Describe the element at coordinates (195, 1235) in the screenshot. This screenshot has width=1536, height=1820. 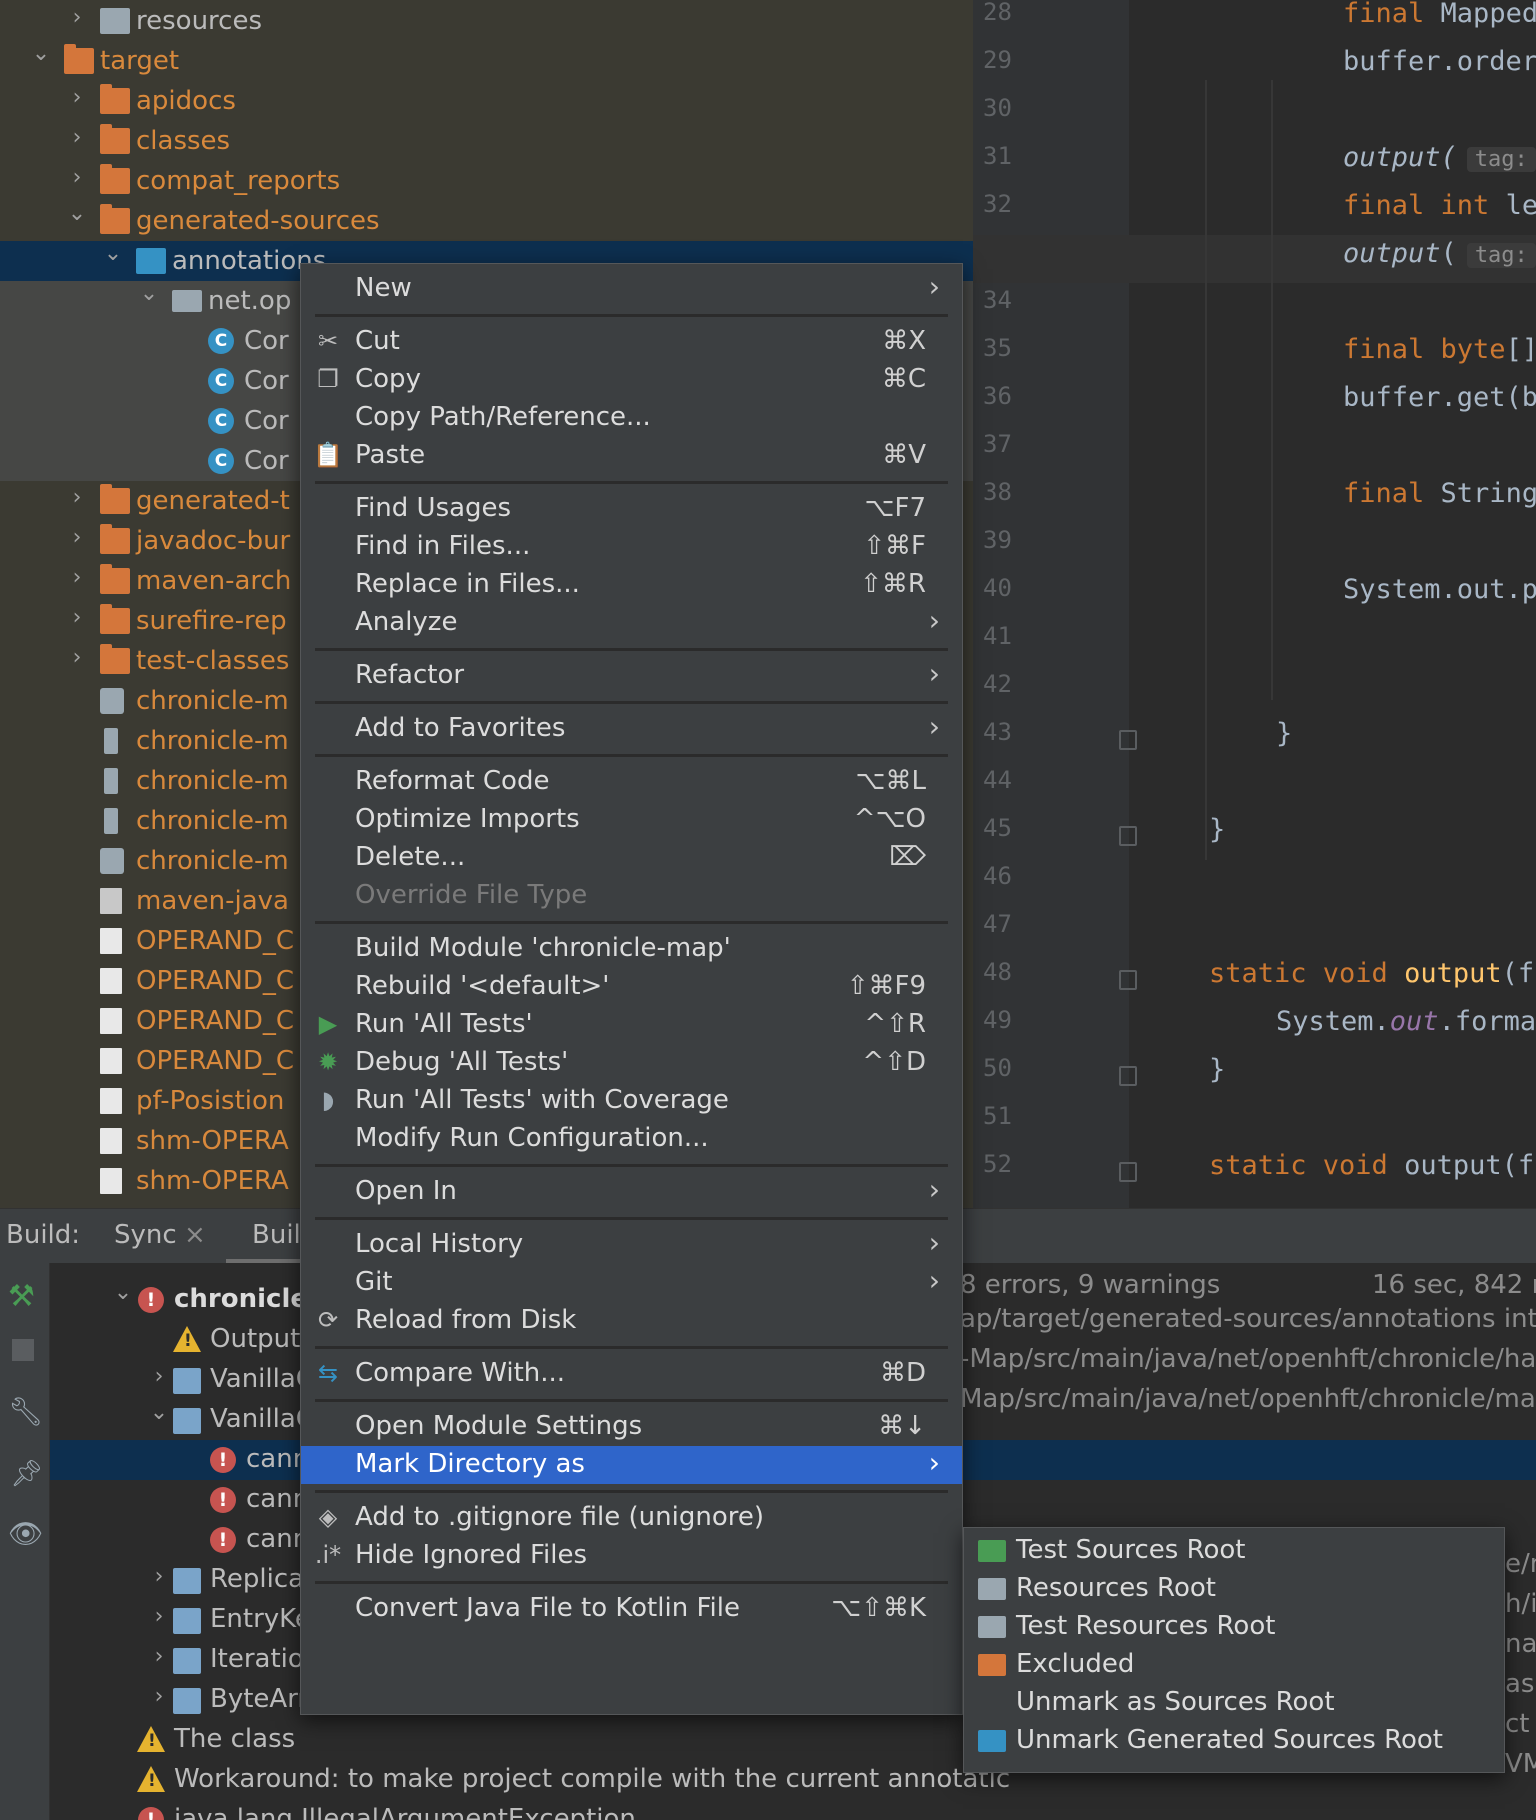
I see `close-icon: ×` at that location.